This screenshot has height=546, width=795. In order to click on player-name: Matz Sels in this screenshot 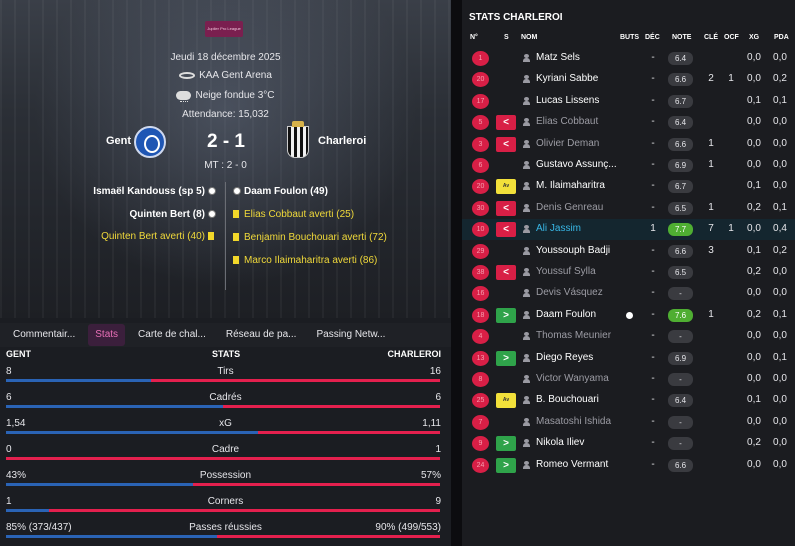, I will do `click(578, 57)`.